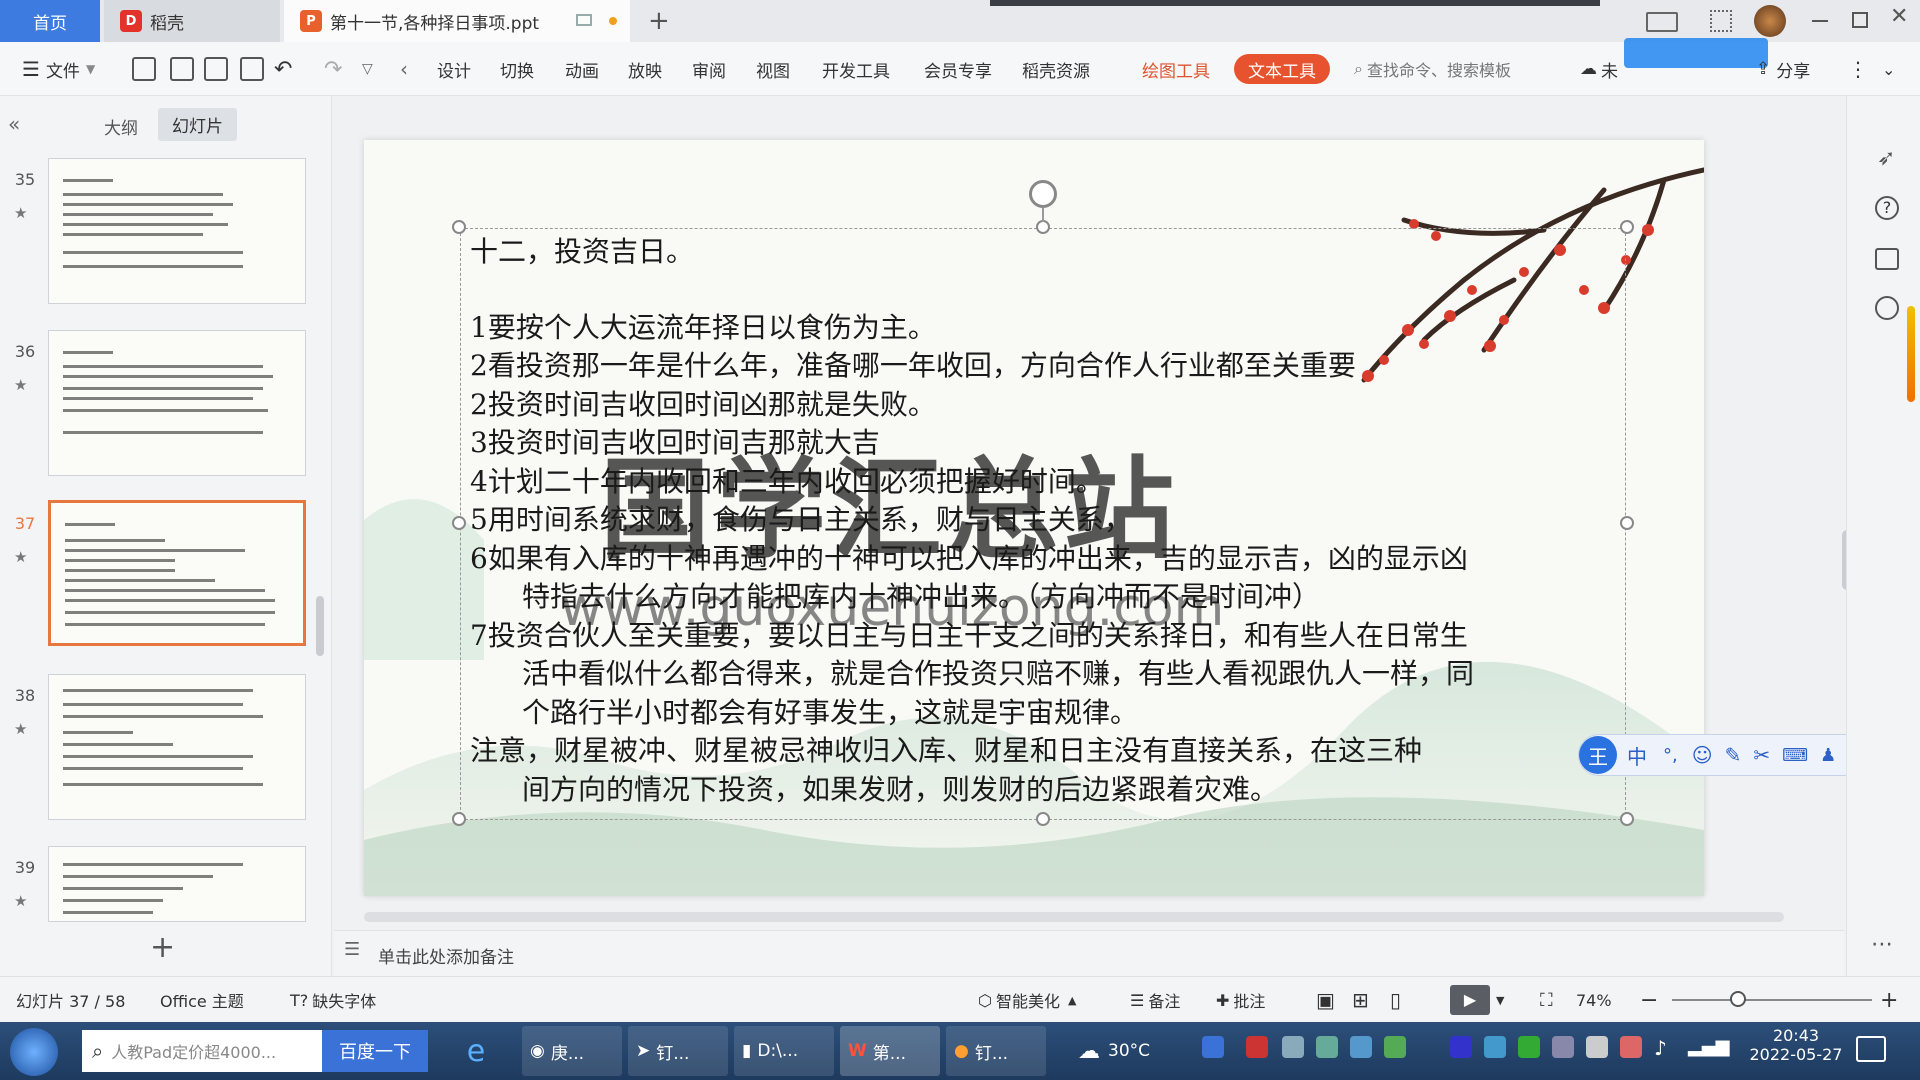  What do you see at coordinates (1899, 16) in the screenshot?
I see `close-icon: ✕` at bounding box center [1899, 16].